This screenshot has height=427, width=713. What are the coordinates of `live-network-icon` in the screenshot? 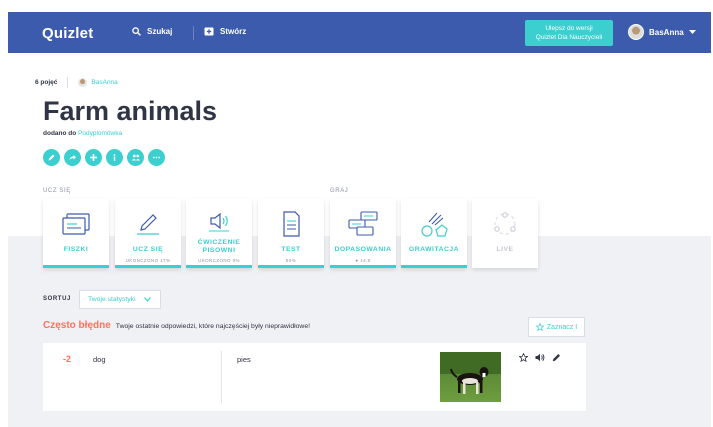 It's located at (505, 224).